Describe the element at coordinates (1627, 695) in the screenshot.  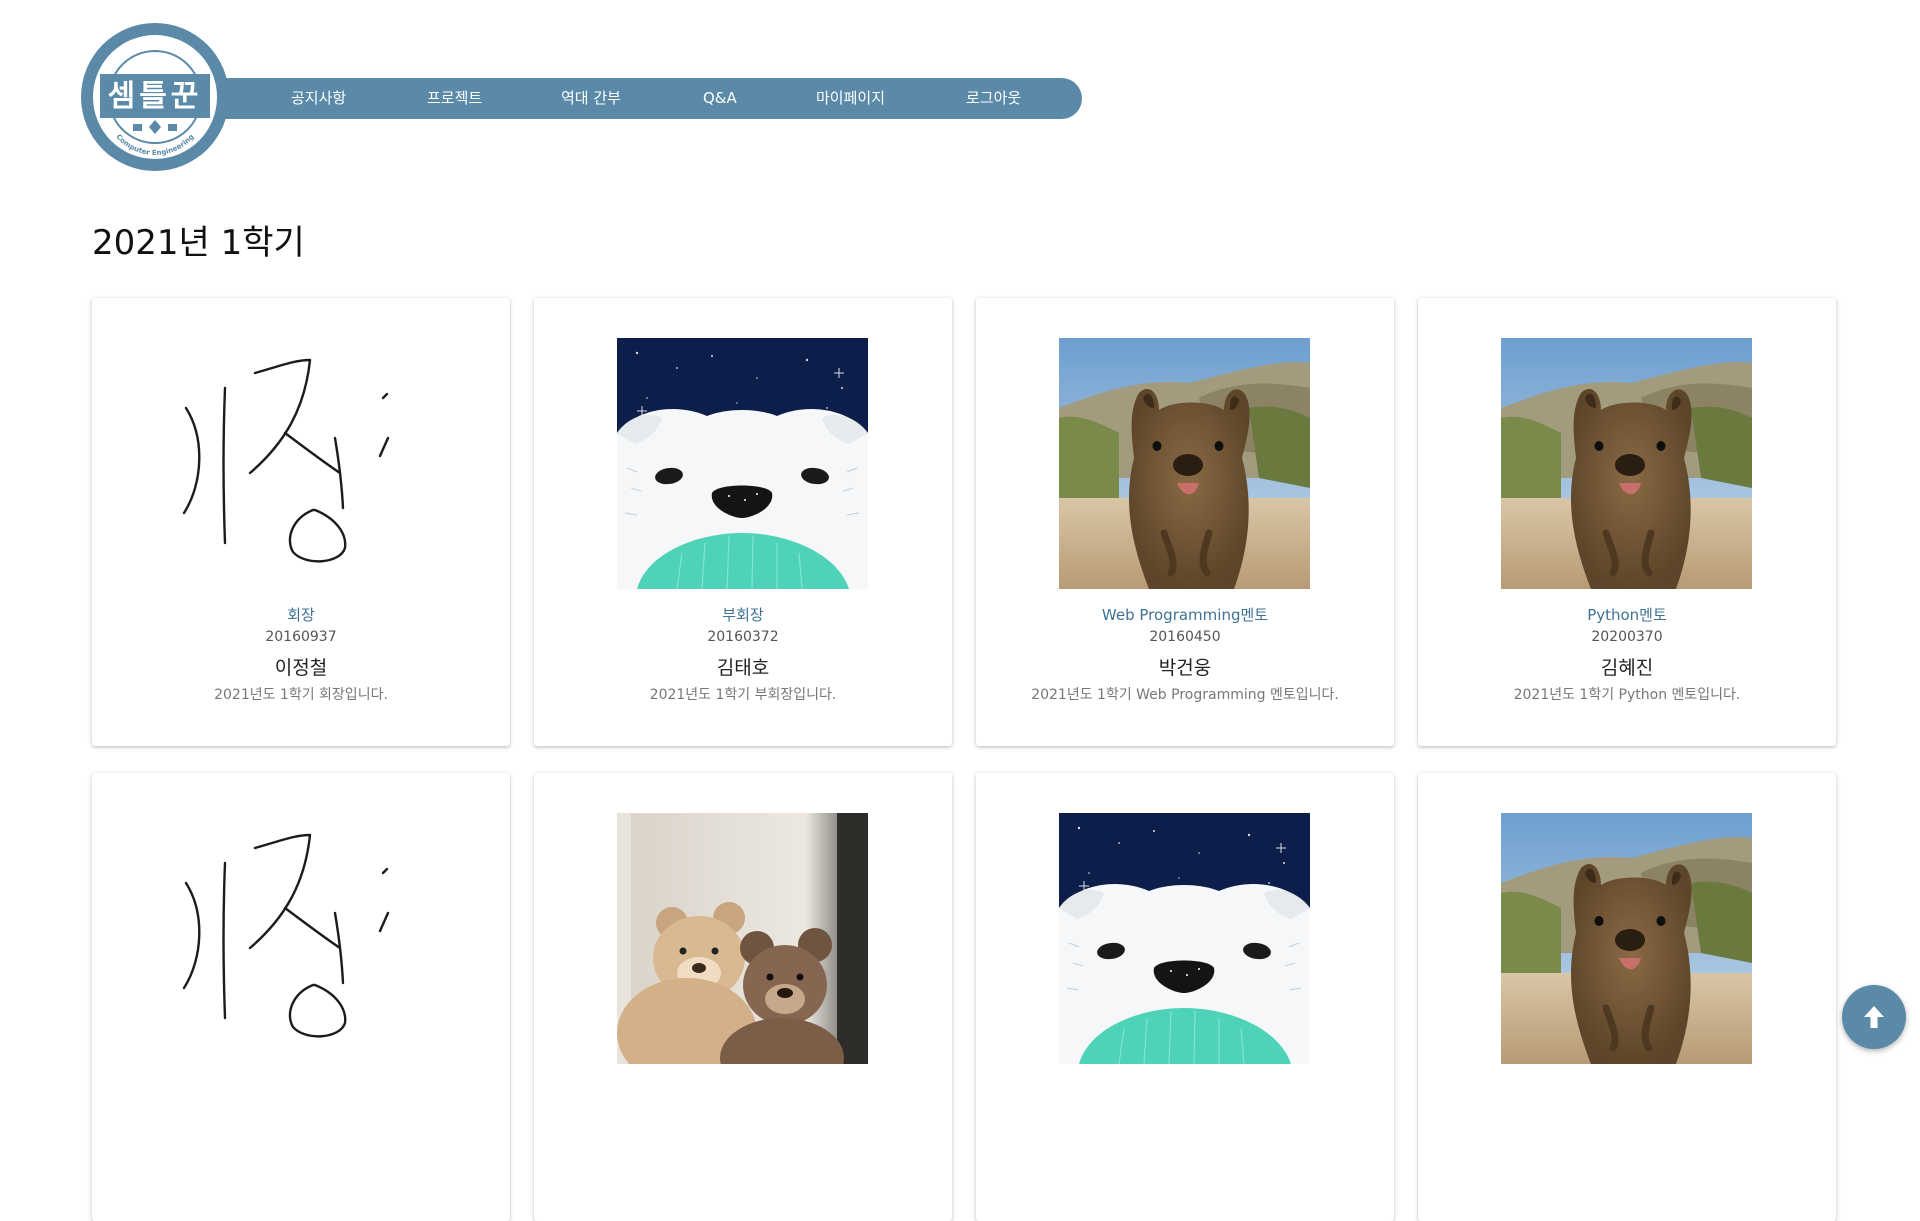
I see `member-description: 2021년도 1학기 Python 멘토입니다.` at that location.